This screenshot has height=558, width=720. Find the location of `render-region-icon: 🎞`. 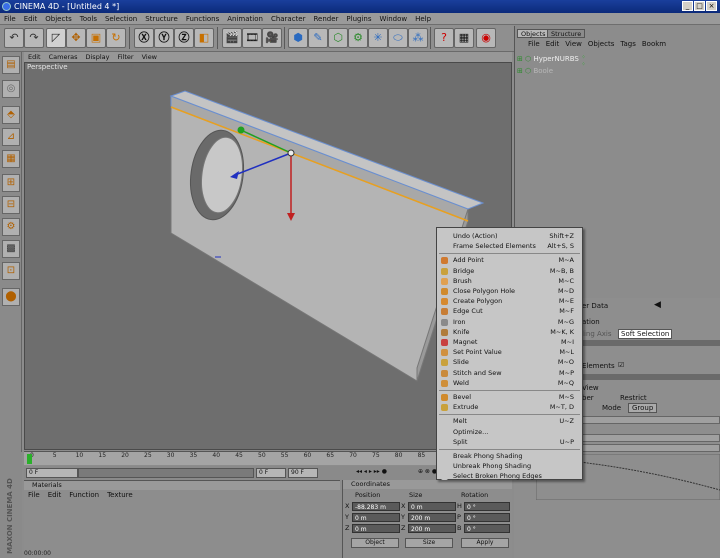

render-region-icon: 🎞 is located at coordinates (252, 38).